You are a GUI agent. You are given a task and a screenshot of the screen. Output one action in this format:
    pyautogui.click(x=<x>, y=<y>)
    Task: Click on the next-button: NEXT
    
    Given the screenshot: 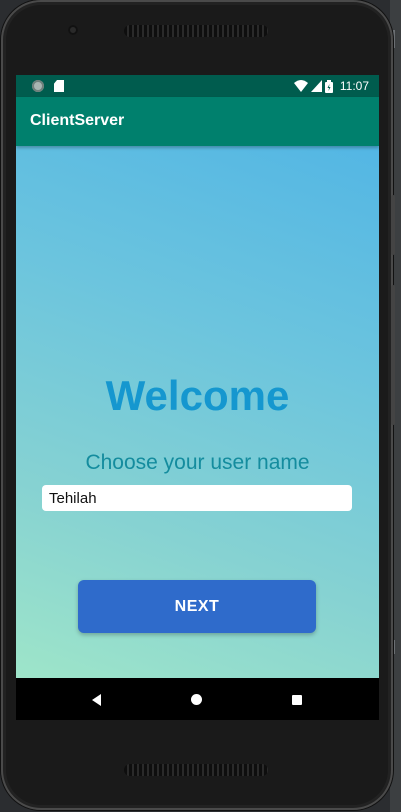 What is the action you would take?
    pyautogui.click(x=197, y=606)
    